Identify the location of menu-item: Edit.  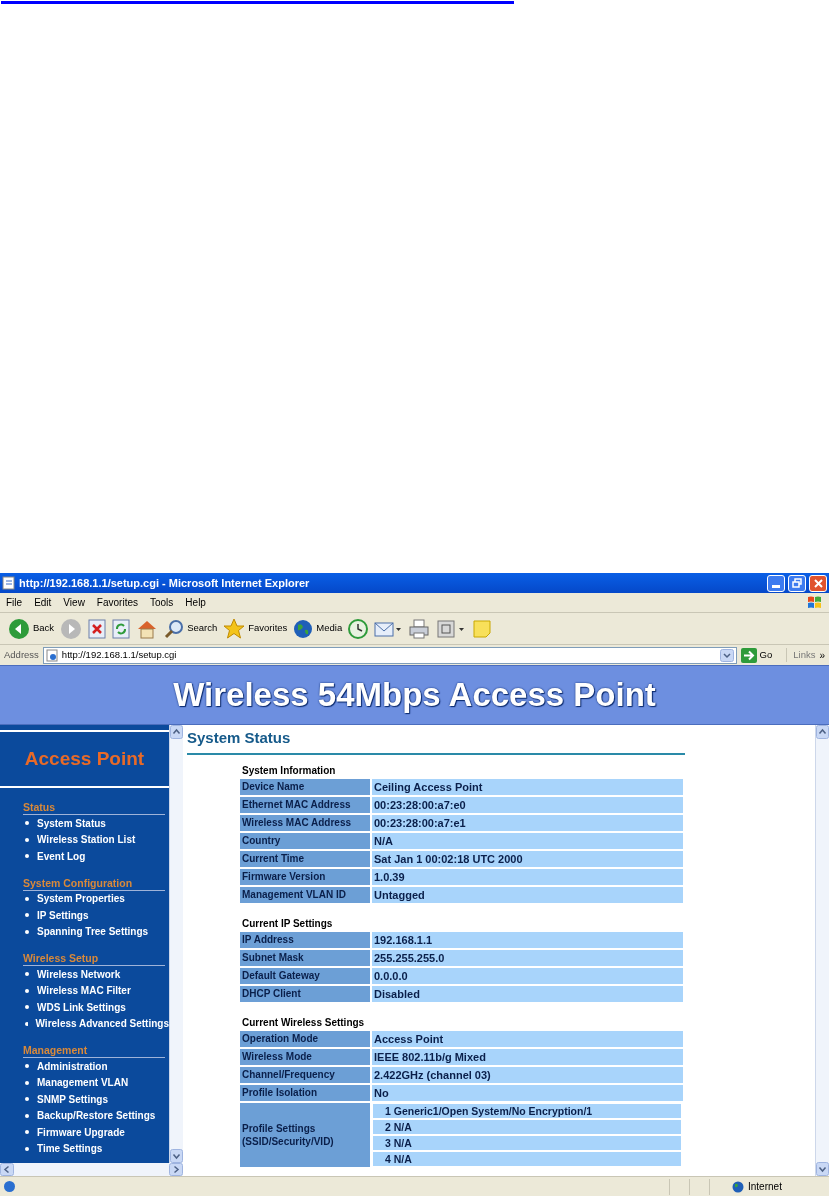
(43, 602).